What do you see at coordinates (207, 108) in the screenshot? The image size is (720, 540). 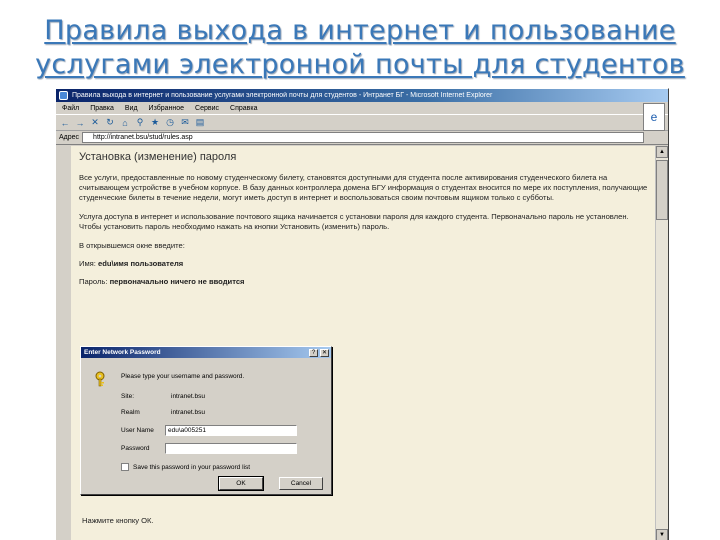 I see `menu-tools: Сервис` at bounding box center [207, 108].